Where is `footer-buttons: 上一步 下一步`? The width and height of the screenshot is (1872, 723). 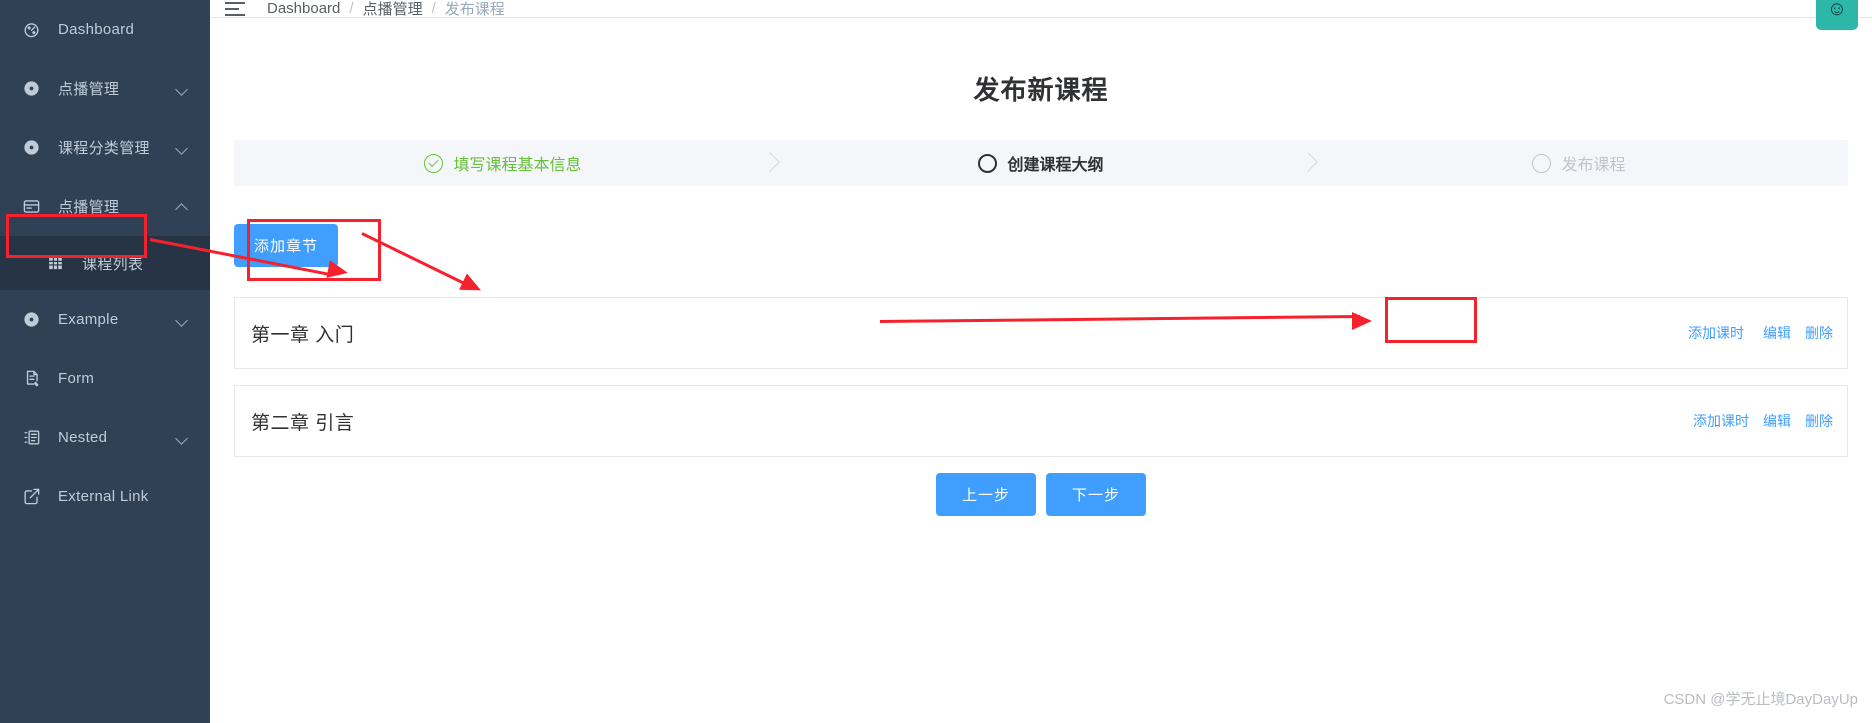
footer-buttons: 上一步 下一步 is located at coordinates (1041, 494).